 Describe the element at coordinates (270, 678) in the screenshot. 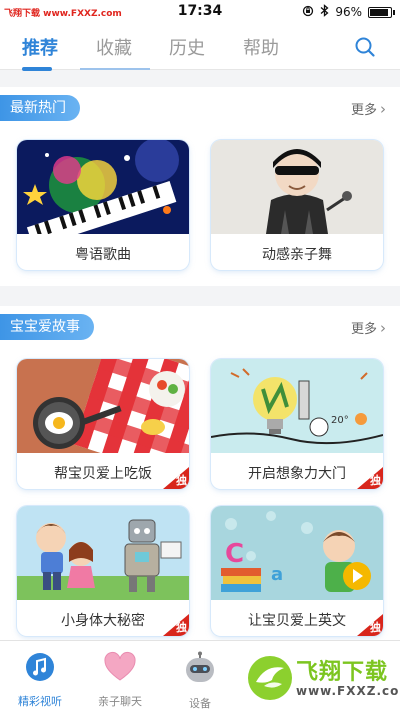

I see `watermark-bird-icon` at that location.